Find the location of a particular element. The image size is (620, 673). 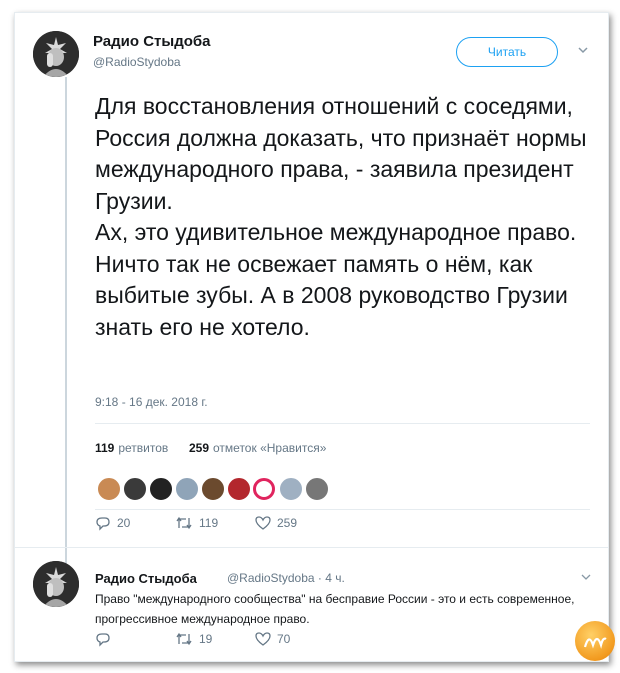

tweet-stats: 119 ретвитов 259 отметок «Нравится» is located at coordinates (210, 448).